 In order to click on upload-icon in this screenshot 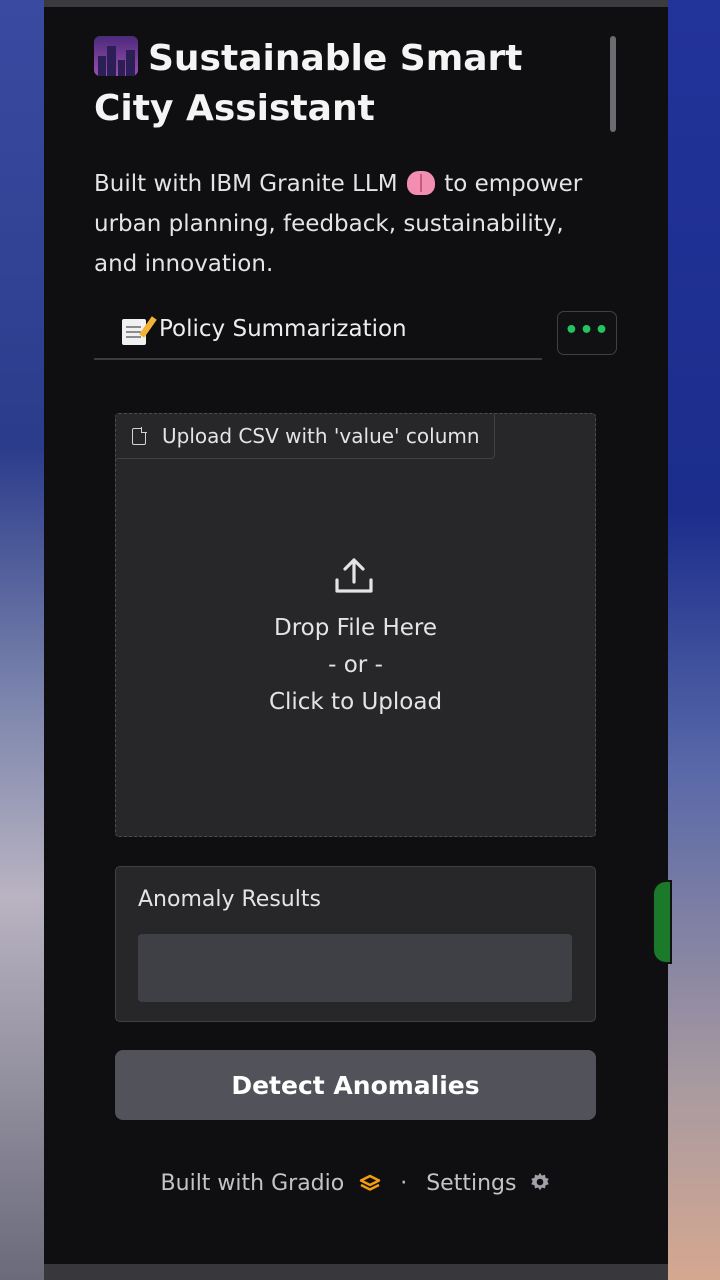, I will do `click(354, 575)`.